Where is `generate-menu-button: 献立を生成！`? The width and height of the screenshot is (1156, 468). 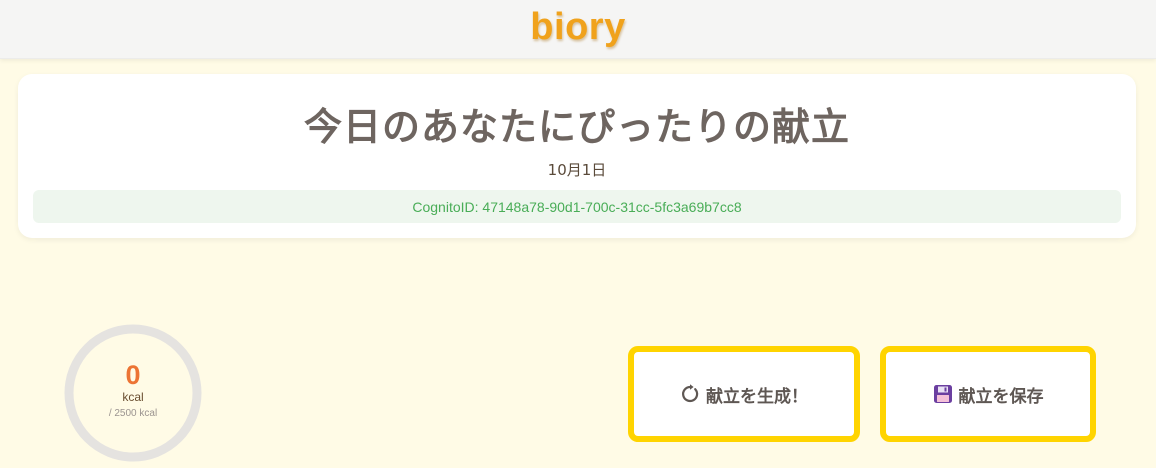 generate-menu-button: 献立を生成！ is located at coordinates (744, 394).